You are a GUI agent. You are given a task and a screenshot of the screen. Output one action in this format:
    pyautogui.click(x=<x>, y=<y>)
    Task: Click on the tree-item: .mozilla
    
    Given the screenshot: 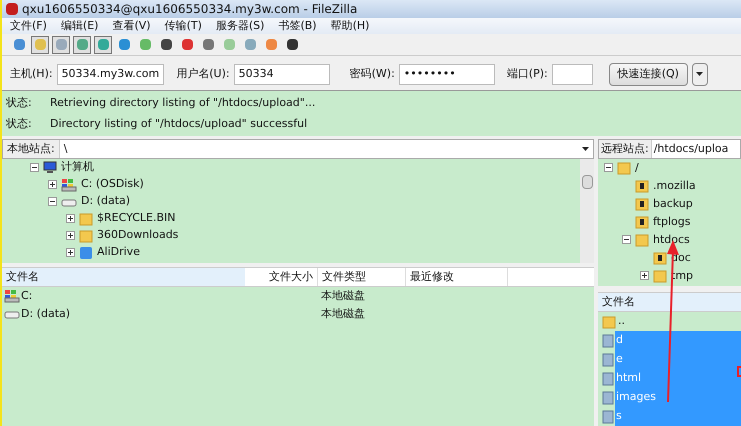 What is the action you would take?
    pyautogui.click(x=674, y=186)
    